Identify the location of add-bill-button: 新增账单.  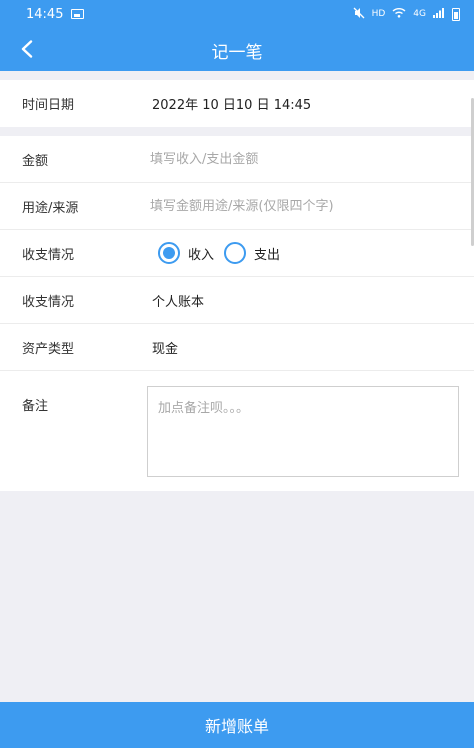
(237, 725).